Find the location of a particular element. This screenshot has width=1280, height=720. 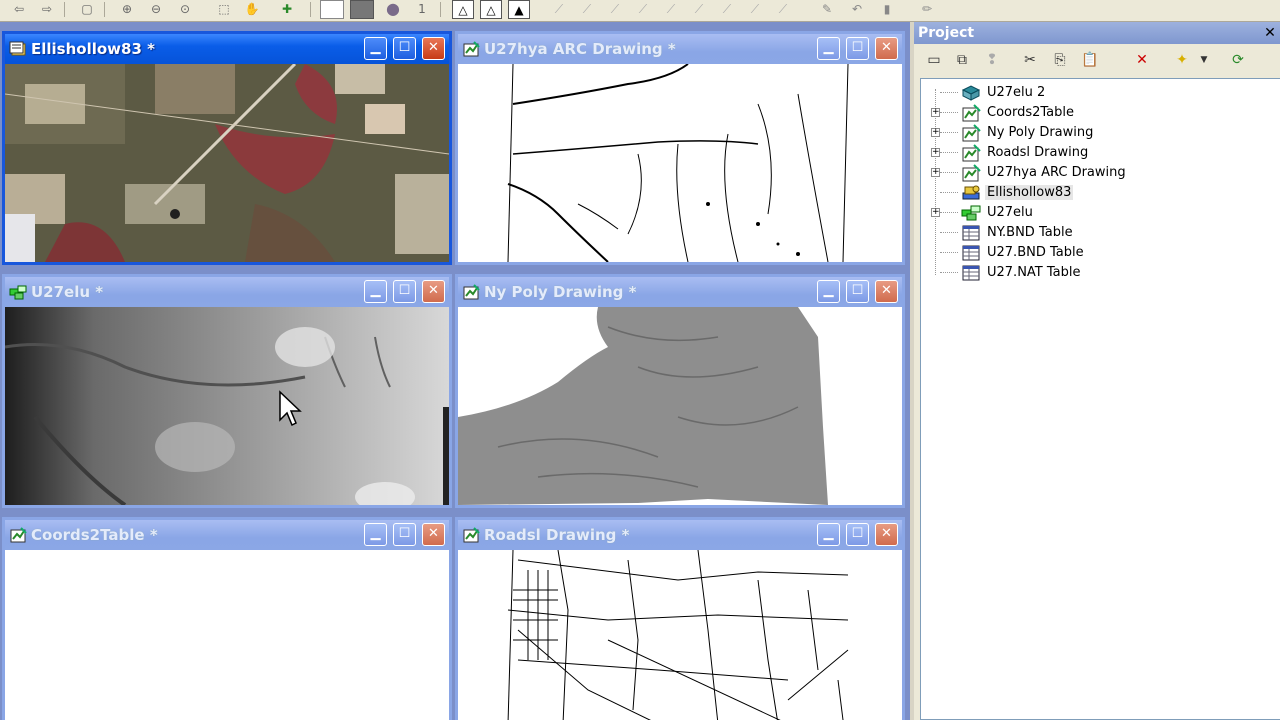

properties-icon: ❢ is located at coordinates (992, 60).